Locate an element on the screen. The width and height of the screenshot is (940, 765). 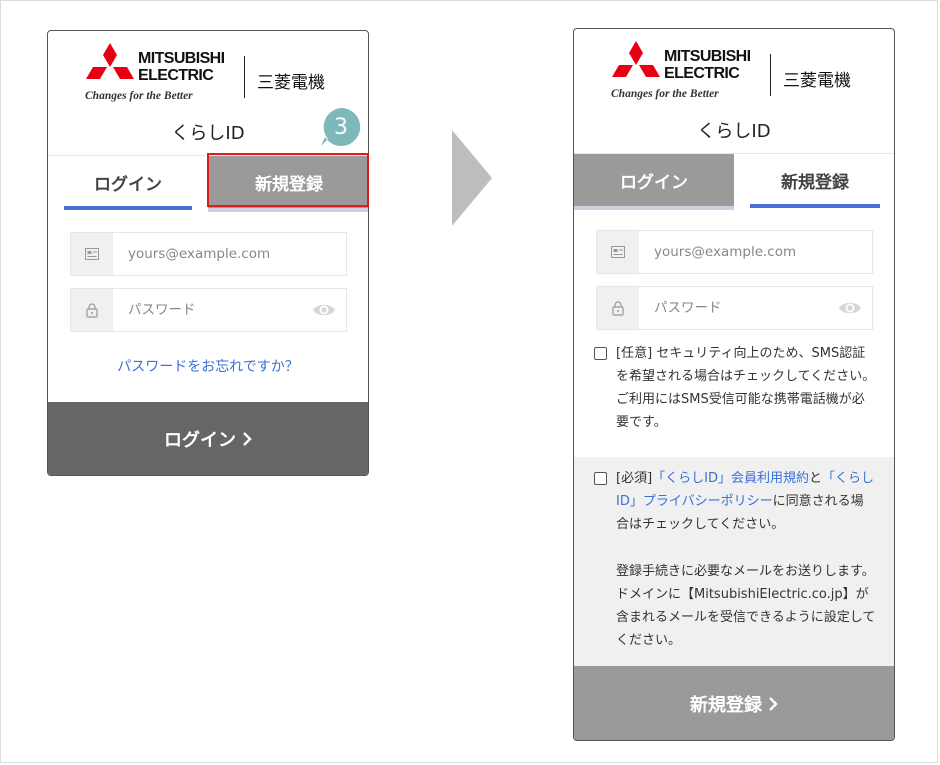
sms-optional-tag: [任意] is located at coordinates (634, 353).